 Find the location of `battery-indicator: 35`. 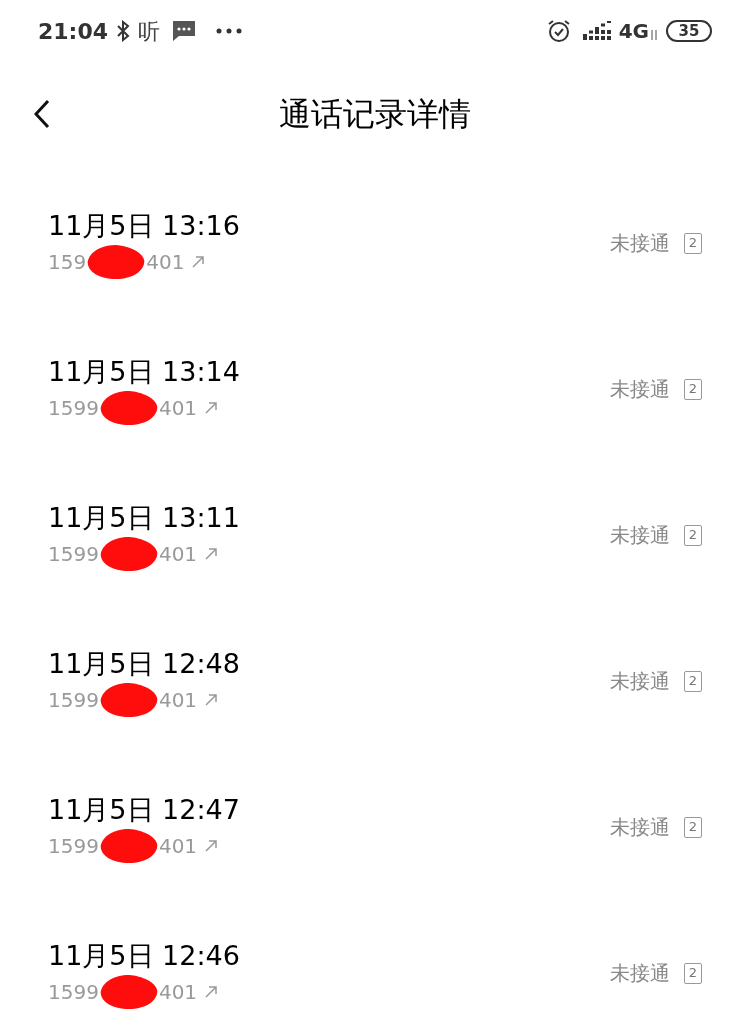

battery-indicator: 35 is located at coordinates (689, 31).